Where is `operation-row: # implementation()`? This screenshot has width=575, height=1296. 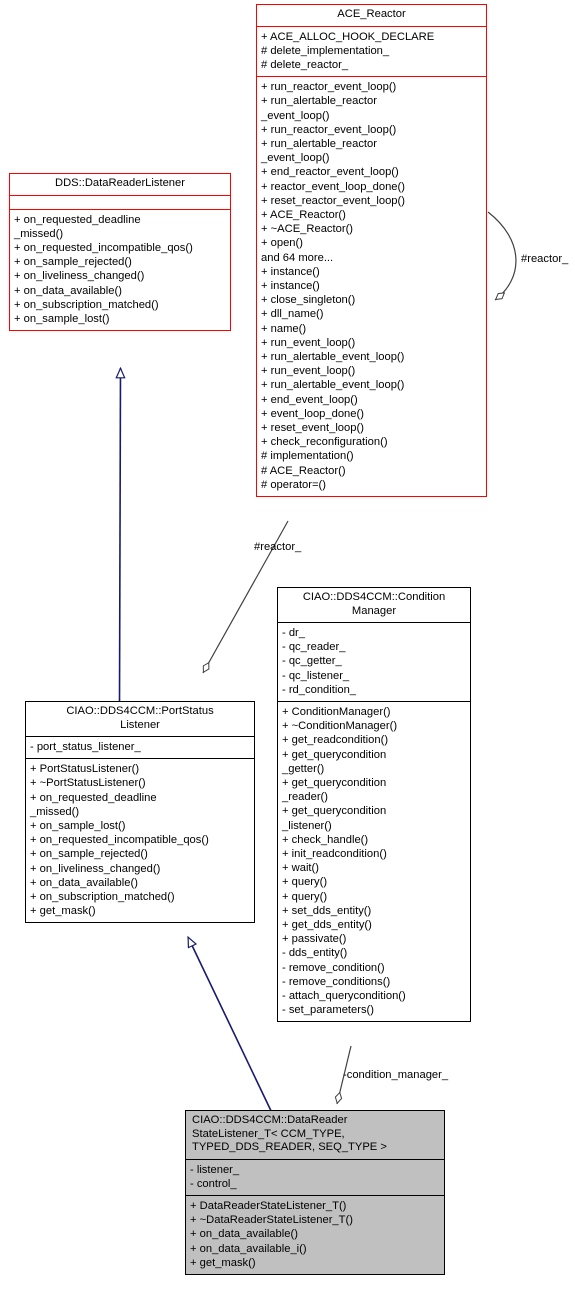 operation-row: # implementation() is located at coordinates (307, 456).